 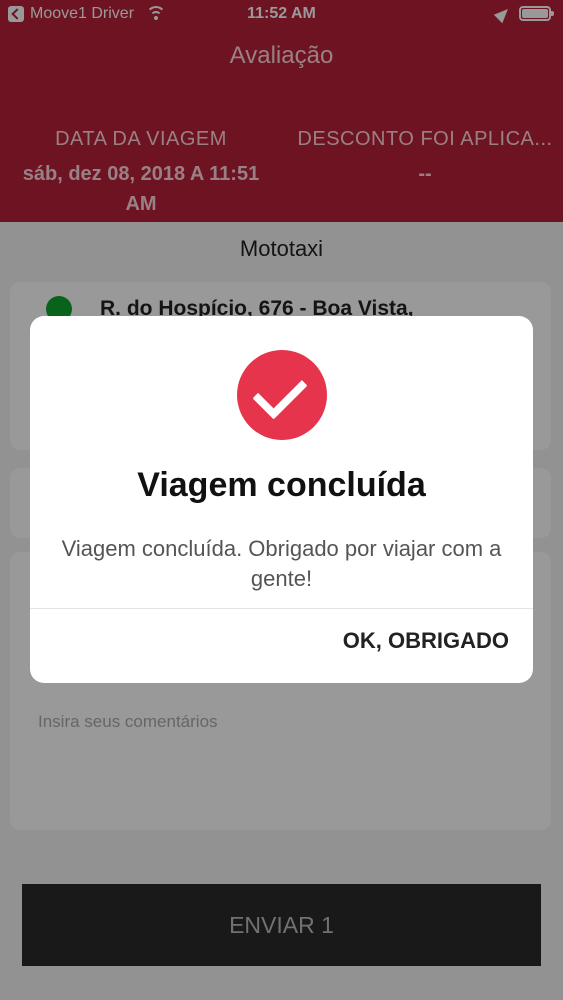 I want to click on dialog-divider, so click(x=281, y=608).